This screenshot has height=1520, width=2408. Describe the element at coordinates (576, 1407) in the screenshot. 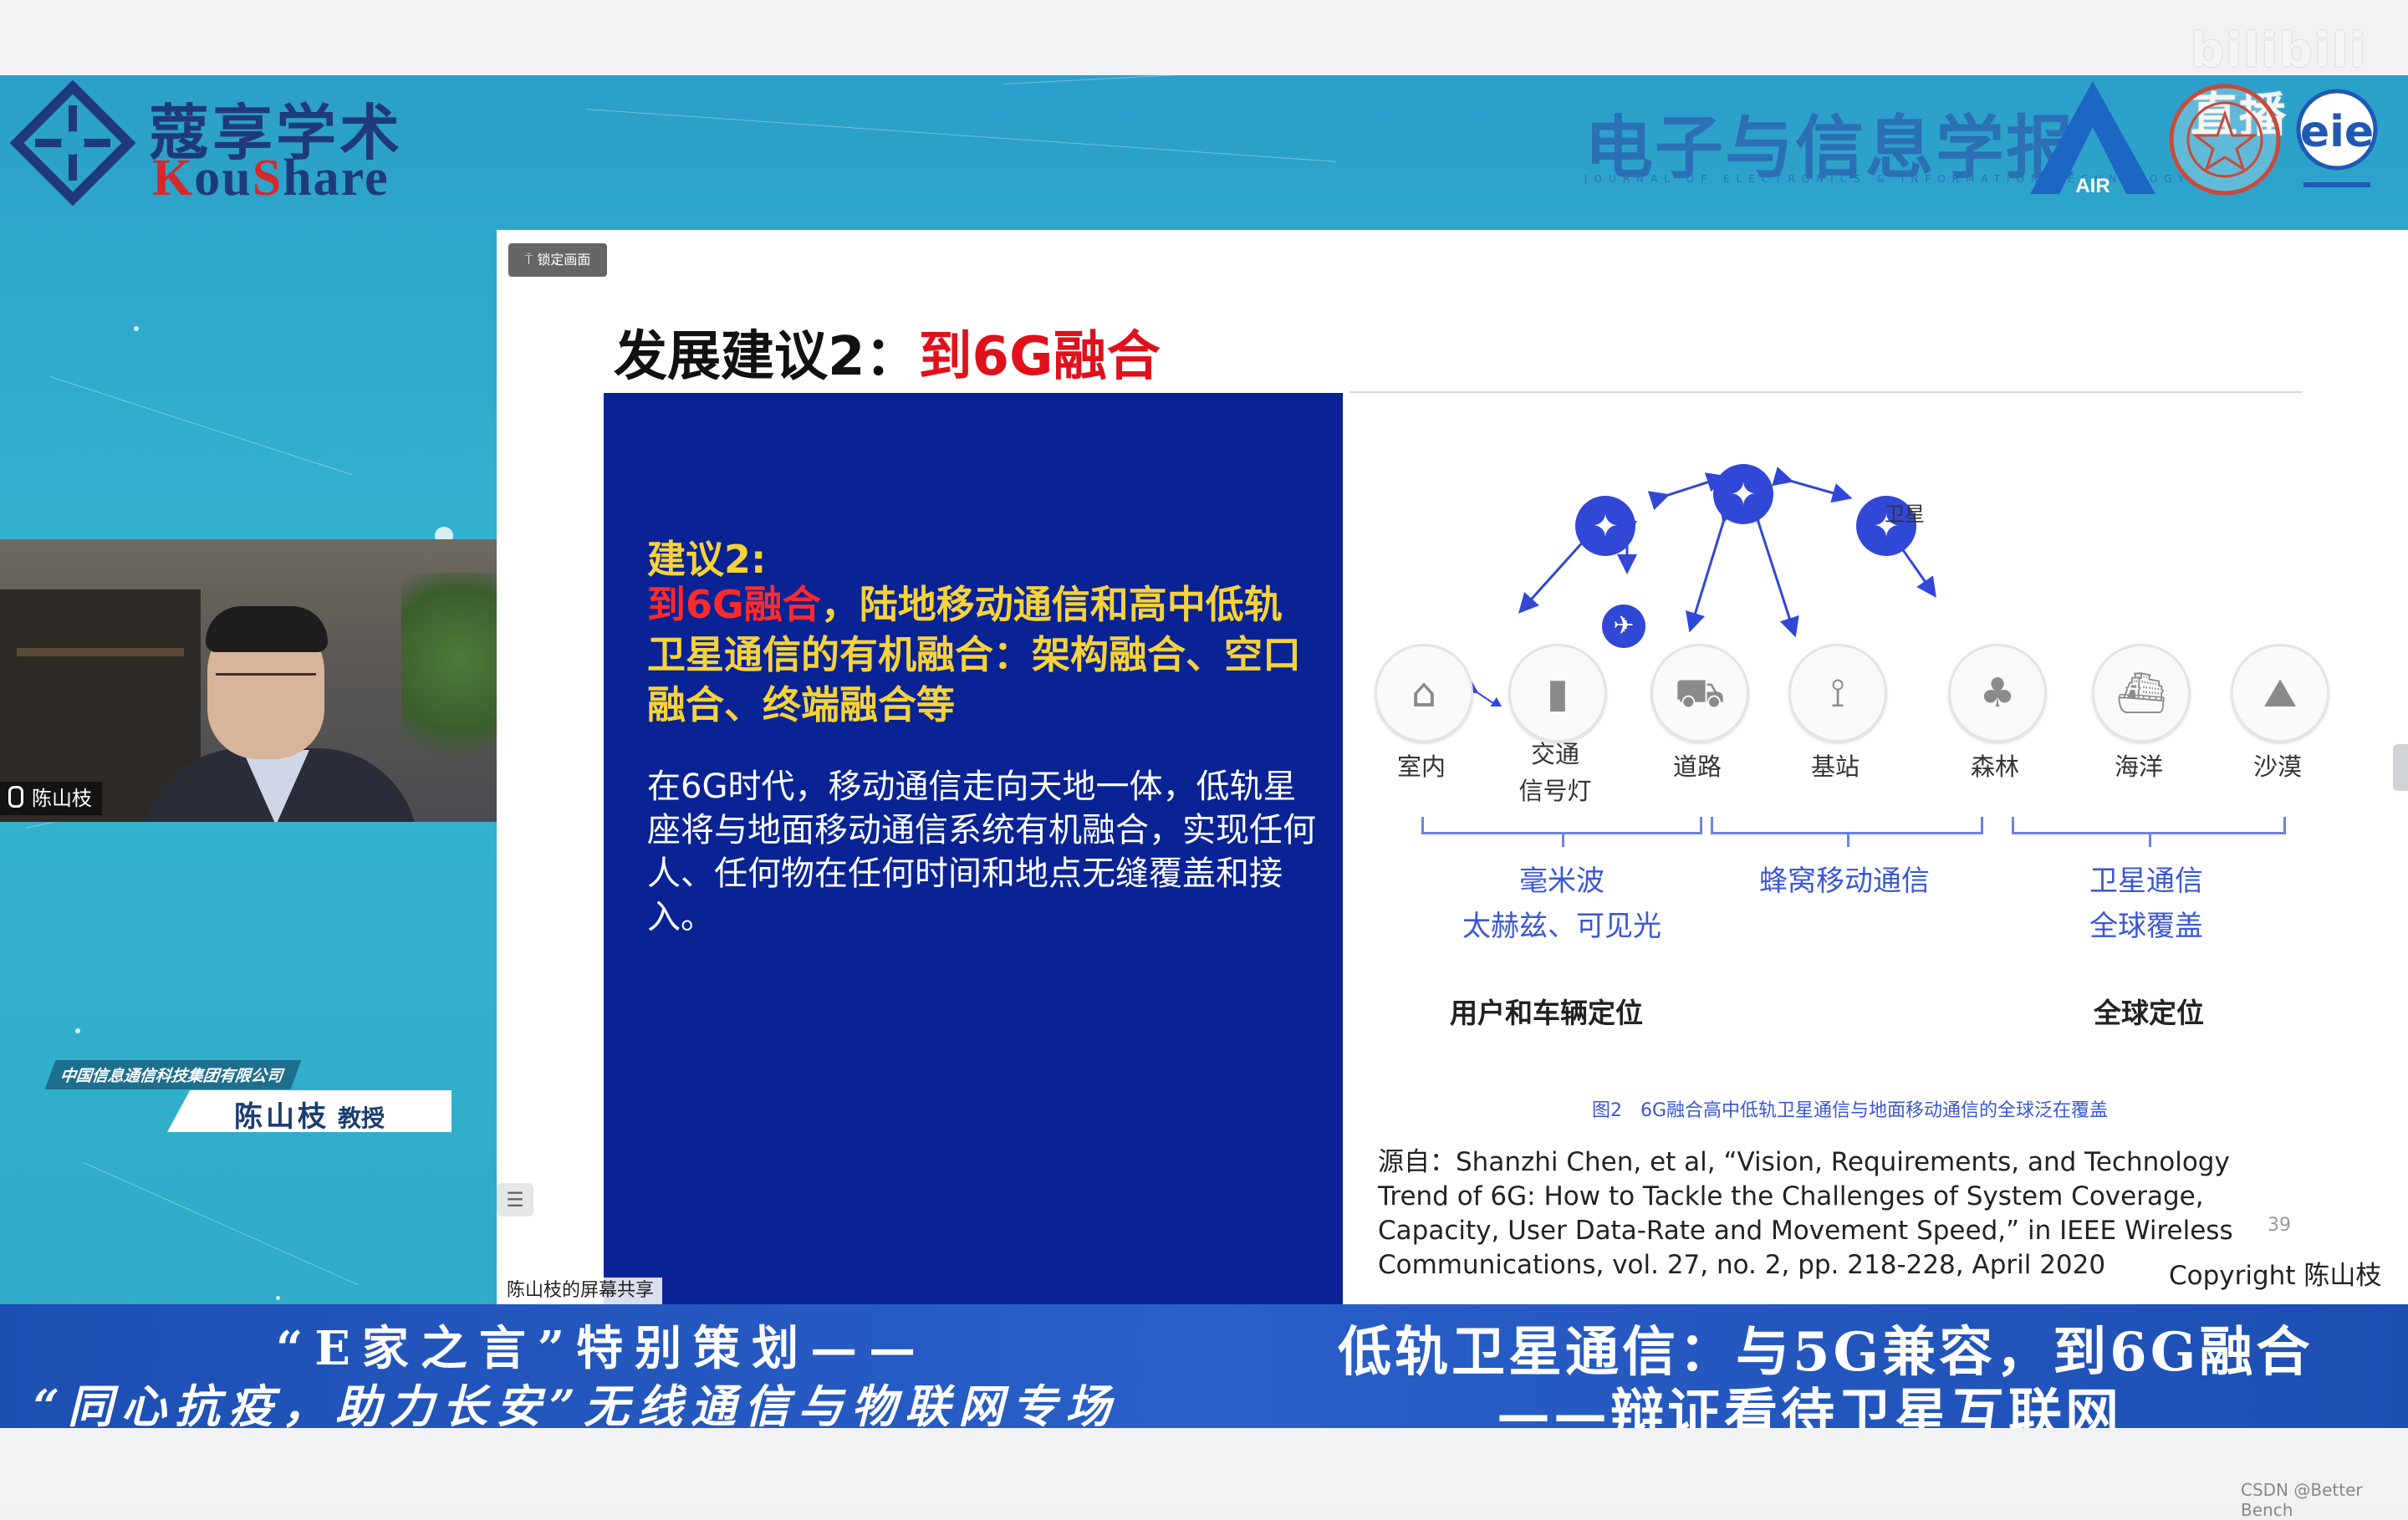

I see `banner-left-line2: “同心抗疫，助力长安”无线通信与物联网专场` at that location.